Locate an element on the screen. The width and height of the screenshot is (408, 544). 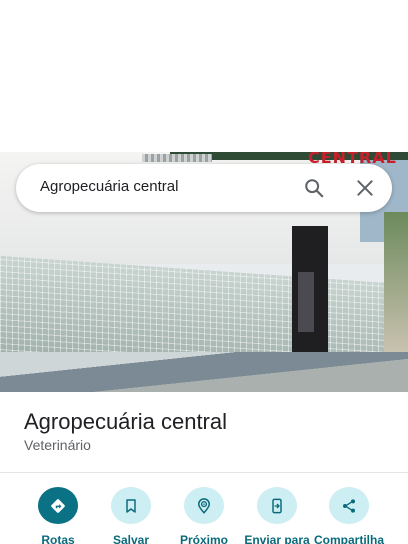
search-input: Agropecuária central is located at coordinates (109, 186).